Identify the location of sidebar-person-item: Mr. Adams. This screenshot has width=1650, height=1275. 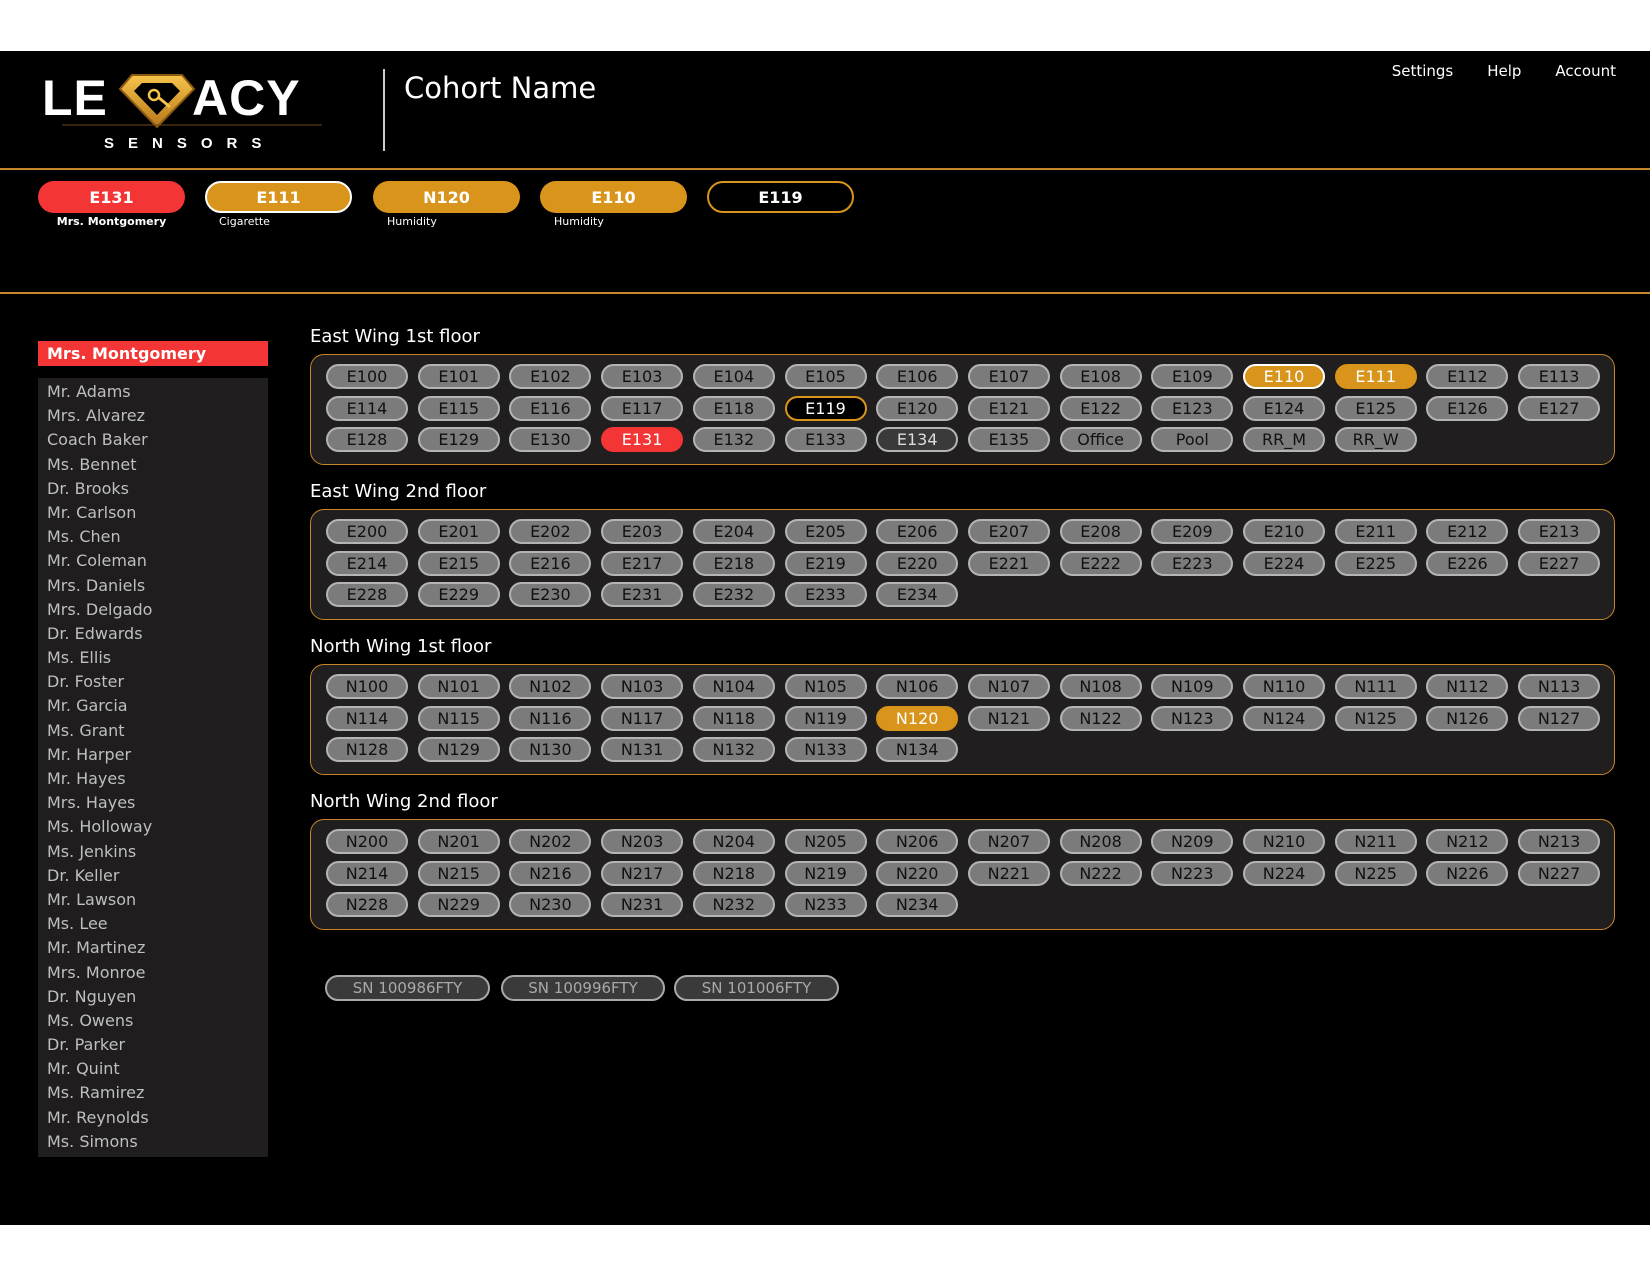
(153, 392).